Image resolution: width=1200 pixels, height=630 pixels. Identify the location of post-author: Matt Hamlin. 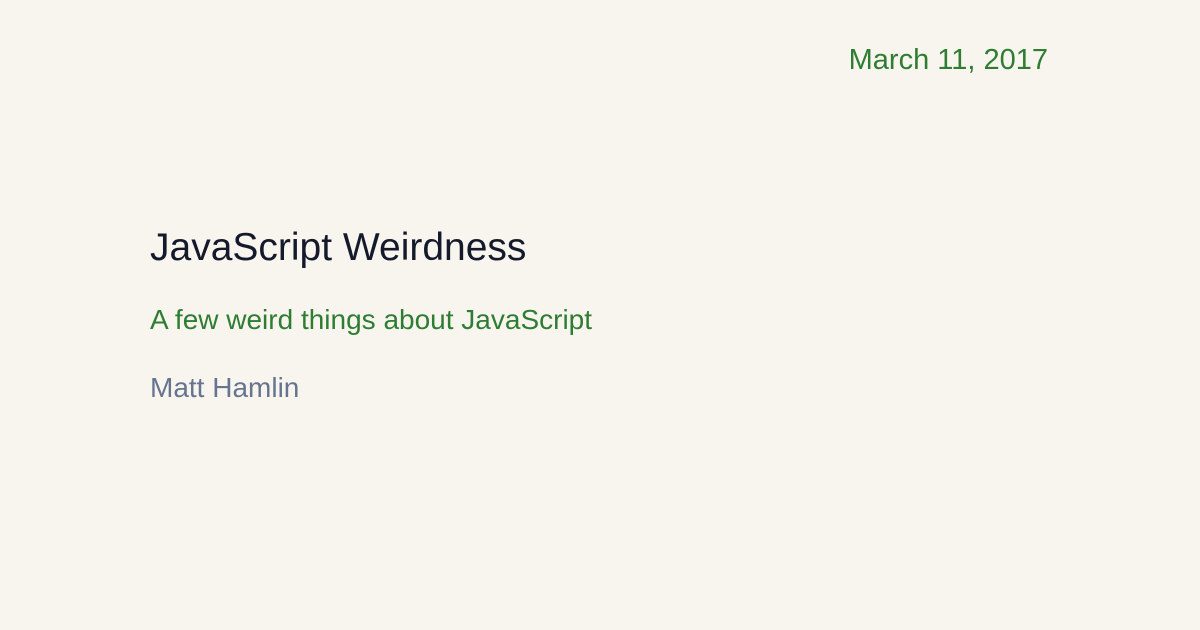
(225, 387).